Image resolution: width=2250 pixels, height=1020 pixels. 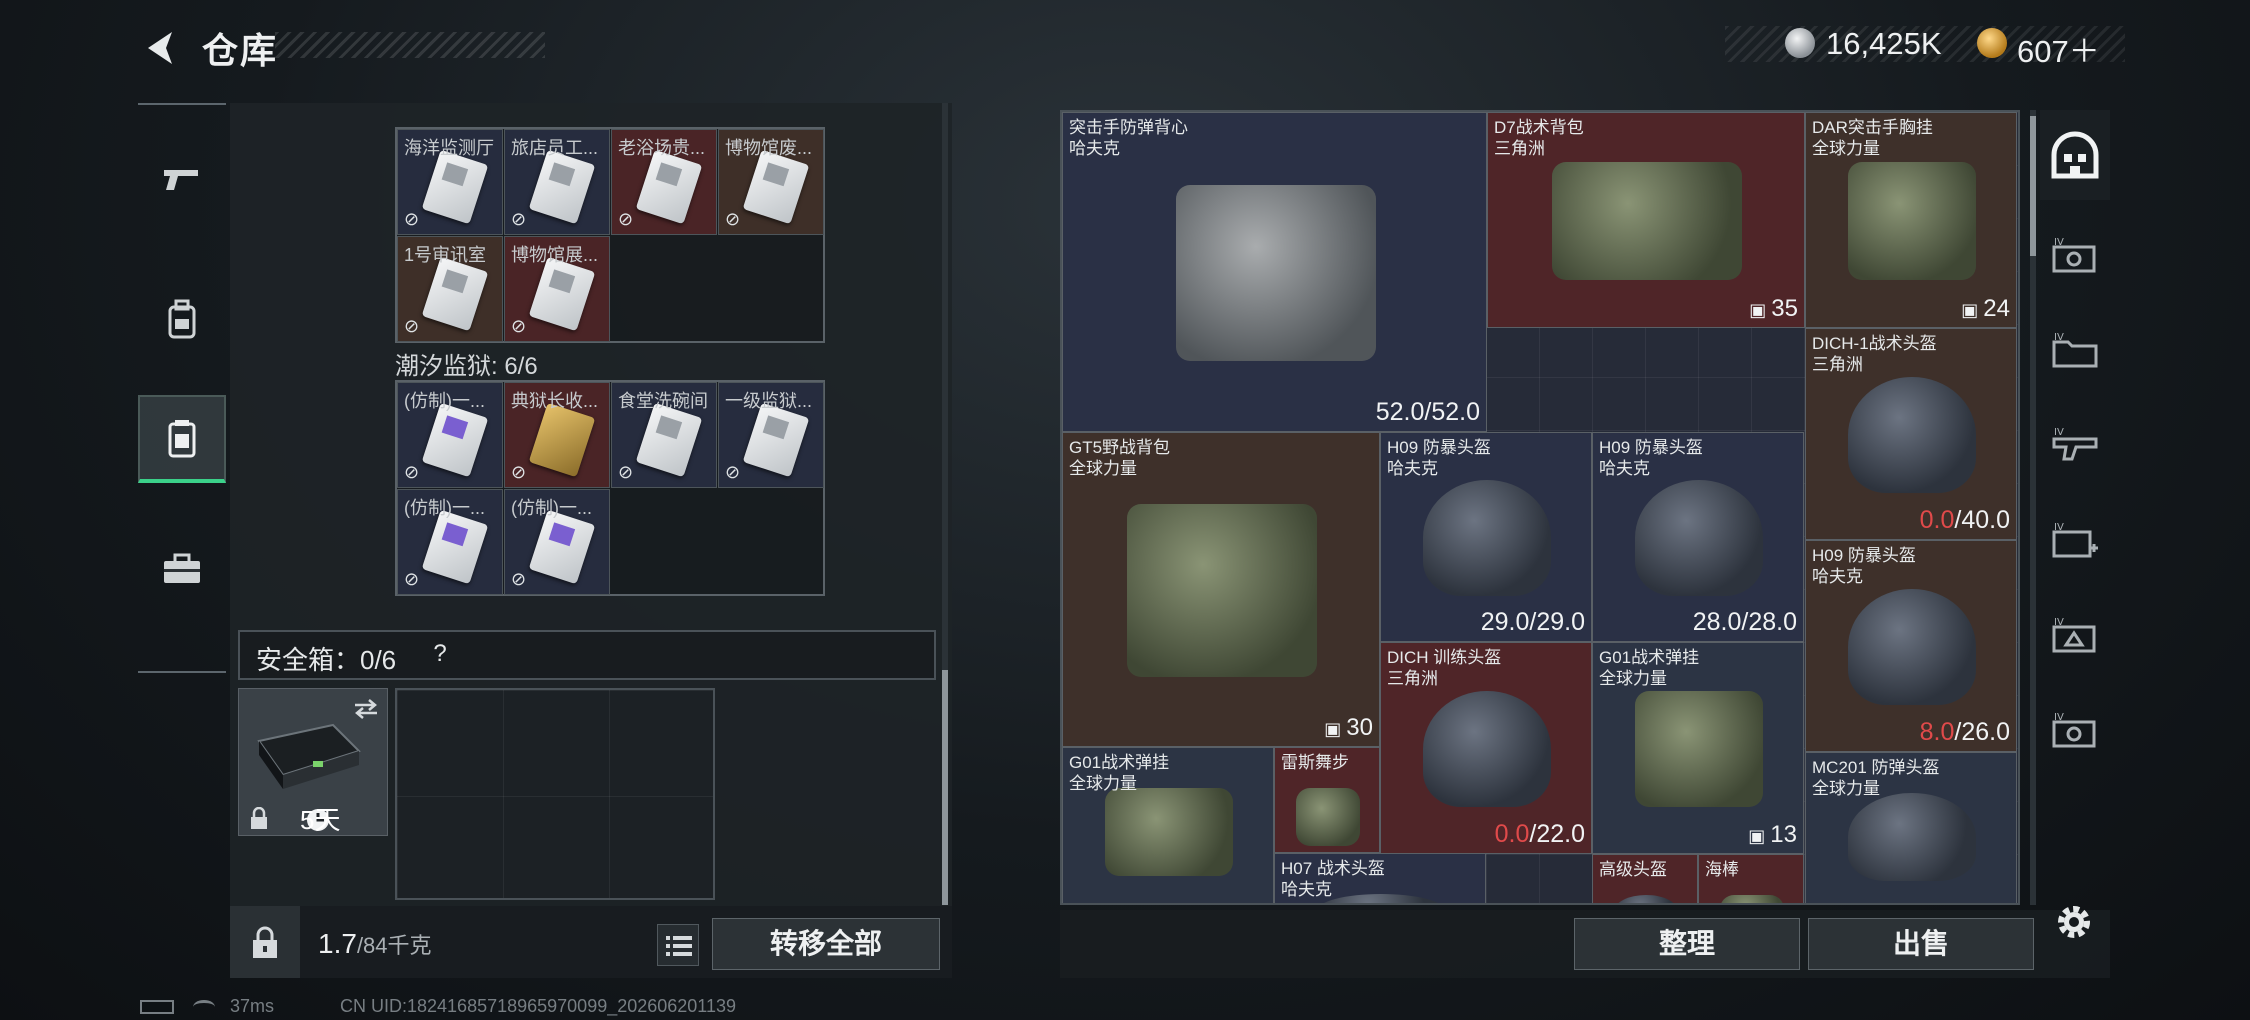 I want to click on collection-card: 老浴场贵... ⊘, so click(x=664, y=182).